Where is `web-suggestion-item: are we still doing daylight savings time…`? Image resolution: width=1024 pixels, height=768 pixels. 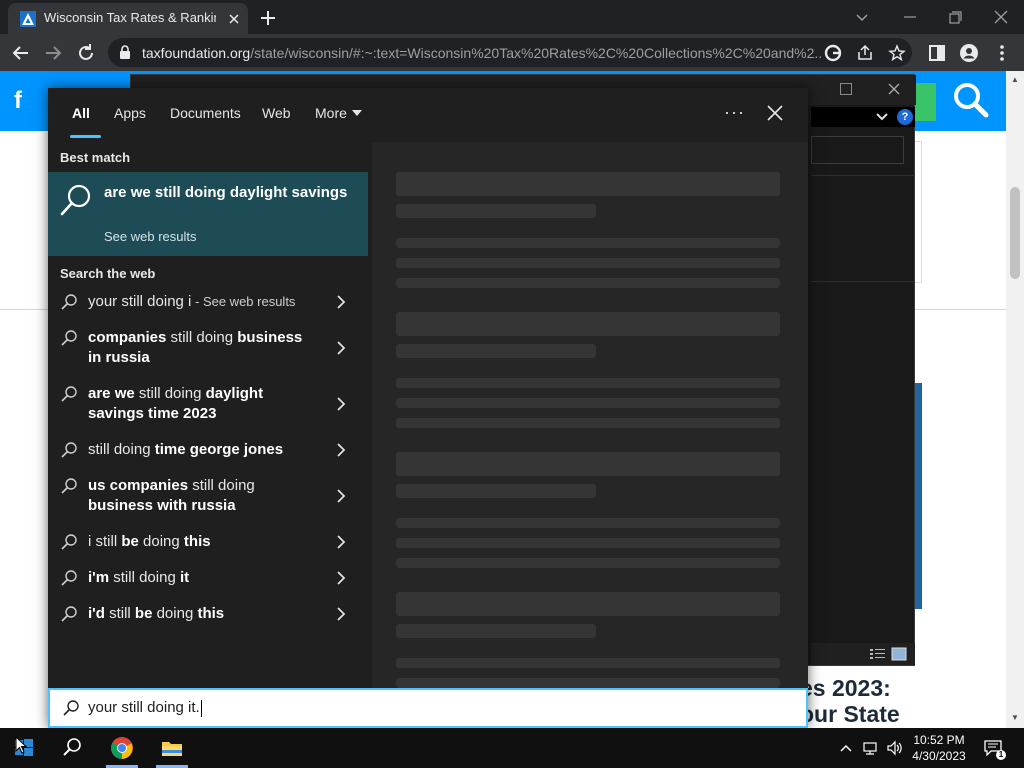
web-suggestion-item: are we still doing daylight savings time… is located at coordinates (208, 404).